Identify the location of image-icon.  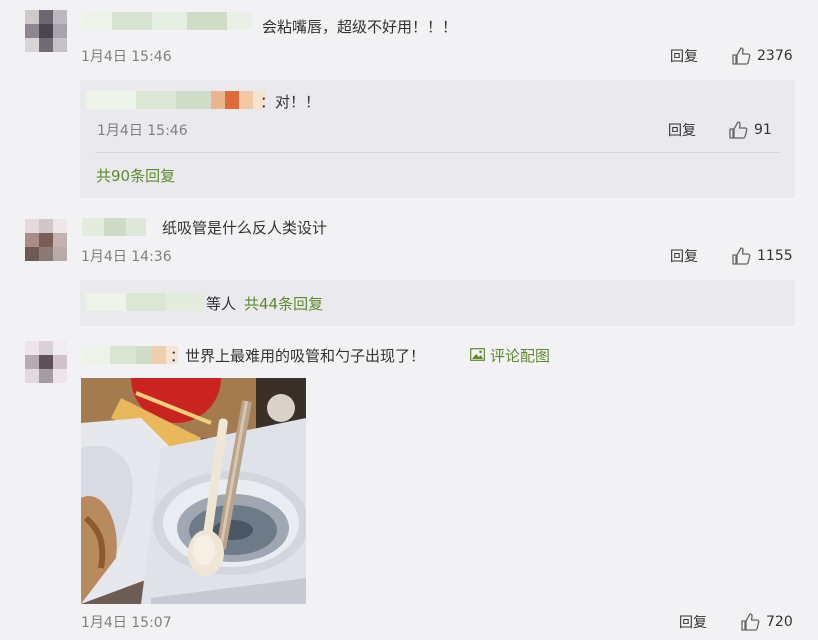
(477, 356).